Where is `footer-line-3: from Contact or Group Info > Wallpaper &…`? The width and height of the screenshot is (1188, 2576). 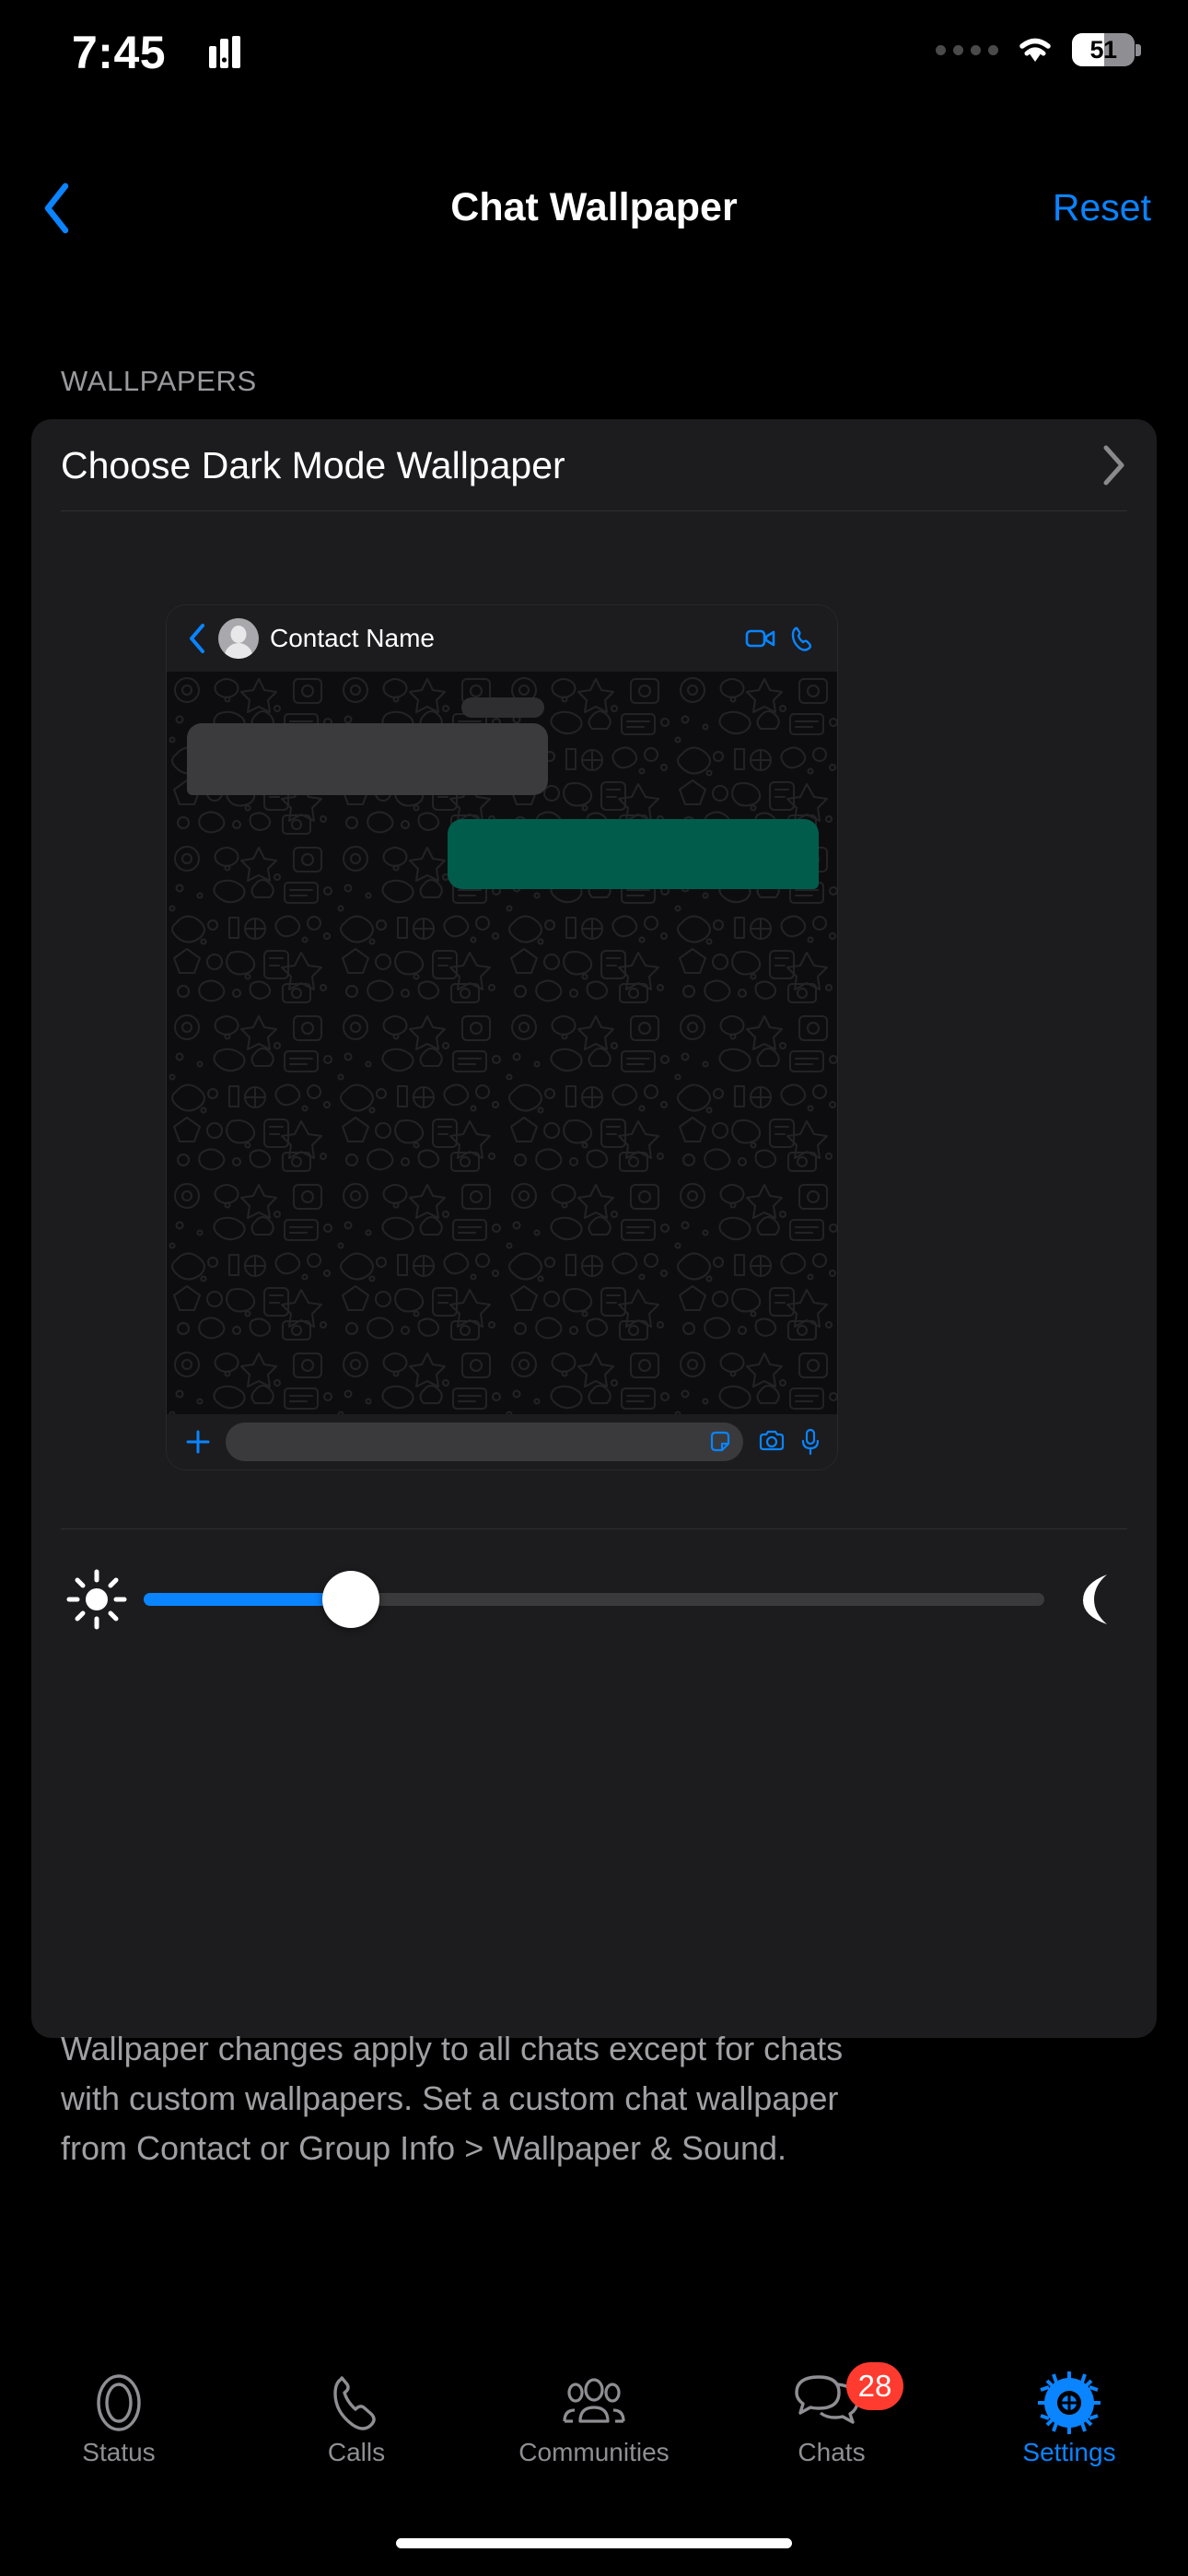
footer-line-3: from Contact or Group Info > Wallpaper &… is located at coordinates (424, 2147).